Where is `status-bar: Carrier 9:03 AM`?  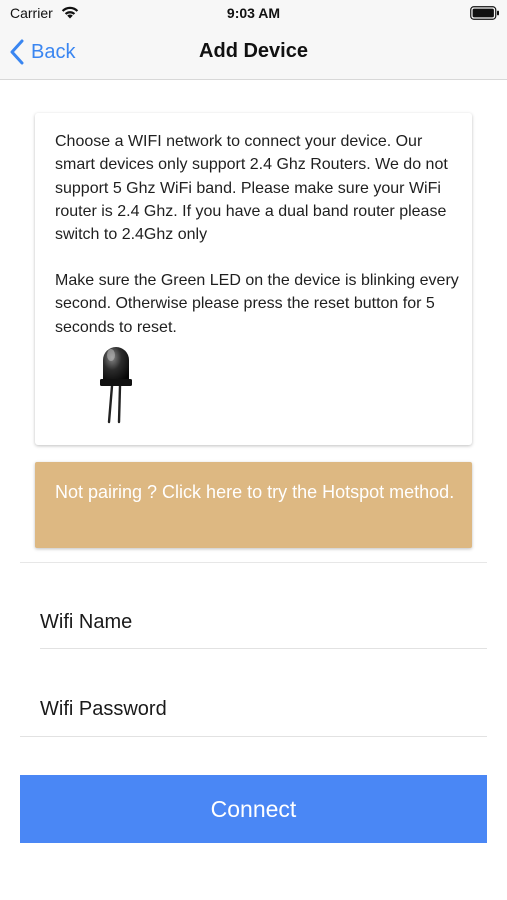 status-bar: Carrier 9:03 AM is located at coordinates (253, 13).